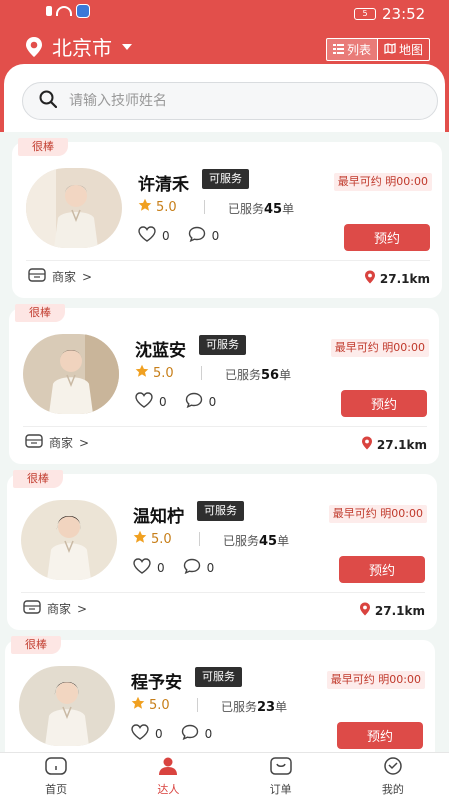  I want to click on tab-orders-label: 订单, so click(280, 789).